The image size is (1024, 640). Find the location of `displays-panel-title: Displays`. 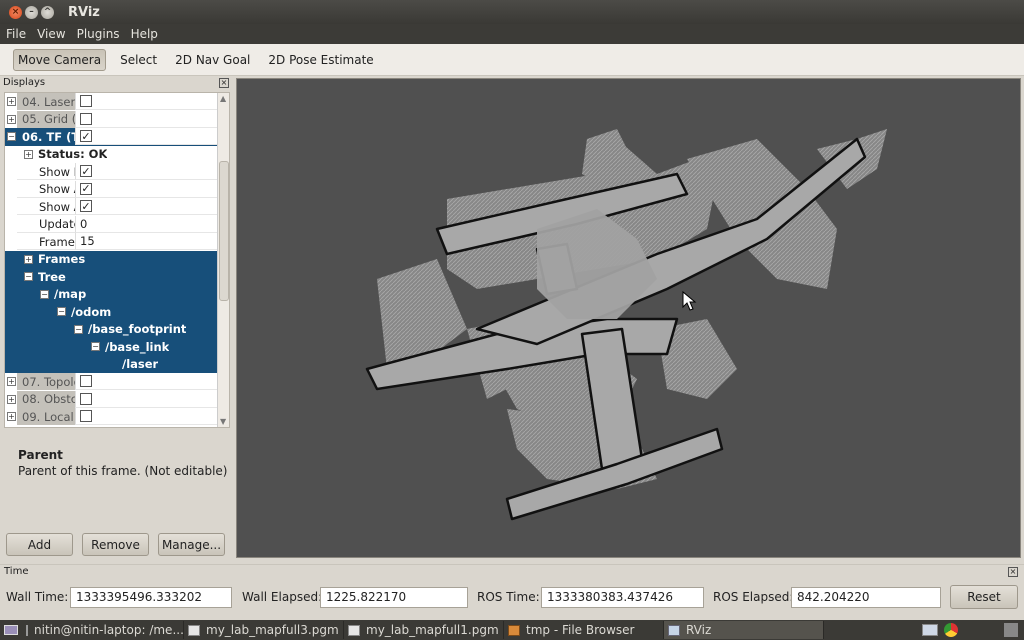

displays-panel-title: Displays is located at coordinates (24, 82).